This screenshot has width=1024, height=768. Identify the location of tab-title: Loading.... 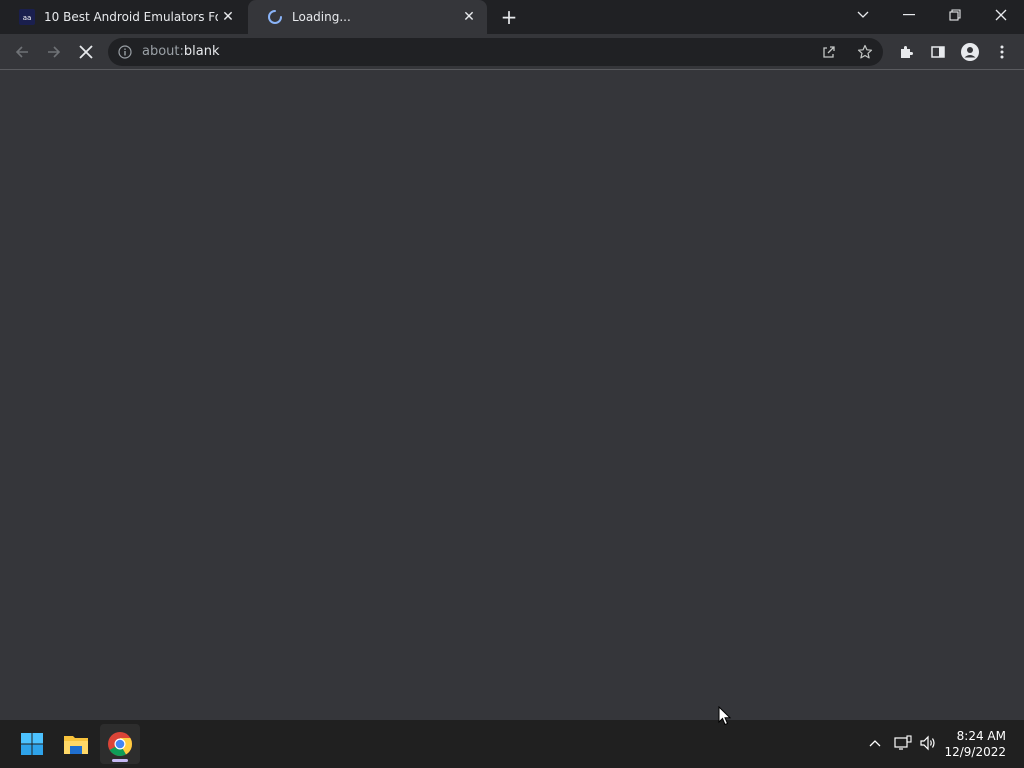
(321, 17).